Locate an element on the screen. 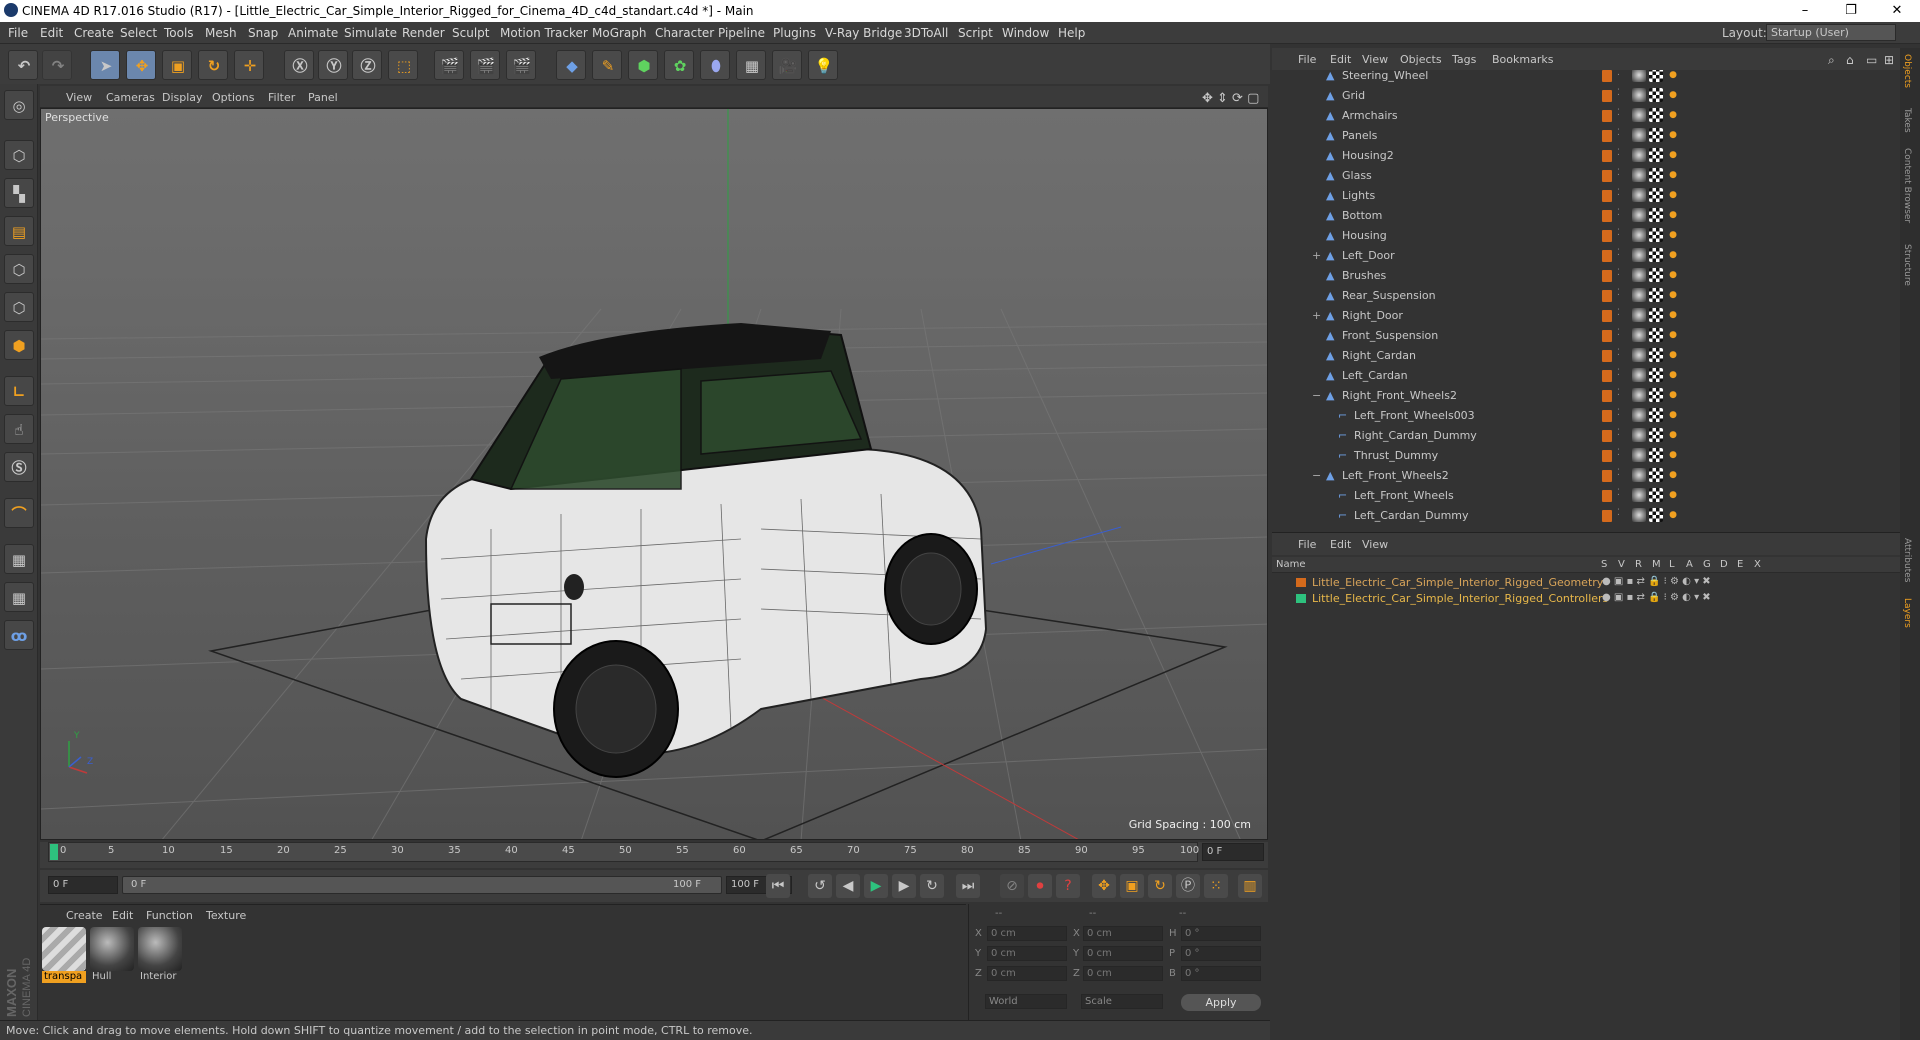 This screenshot has height=1040, width=1920. objects-menu-bookmarks: Bookmarks is located at coordinates (1522, 59).